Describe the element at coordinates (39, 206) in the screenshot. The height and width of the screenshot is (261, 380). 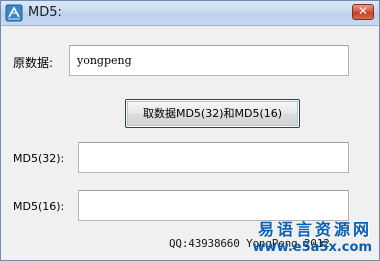
I see `md5-16-label: MD5(16):` at that location.